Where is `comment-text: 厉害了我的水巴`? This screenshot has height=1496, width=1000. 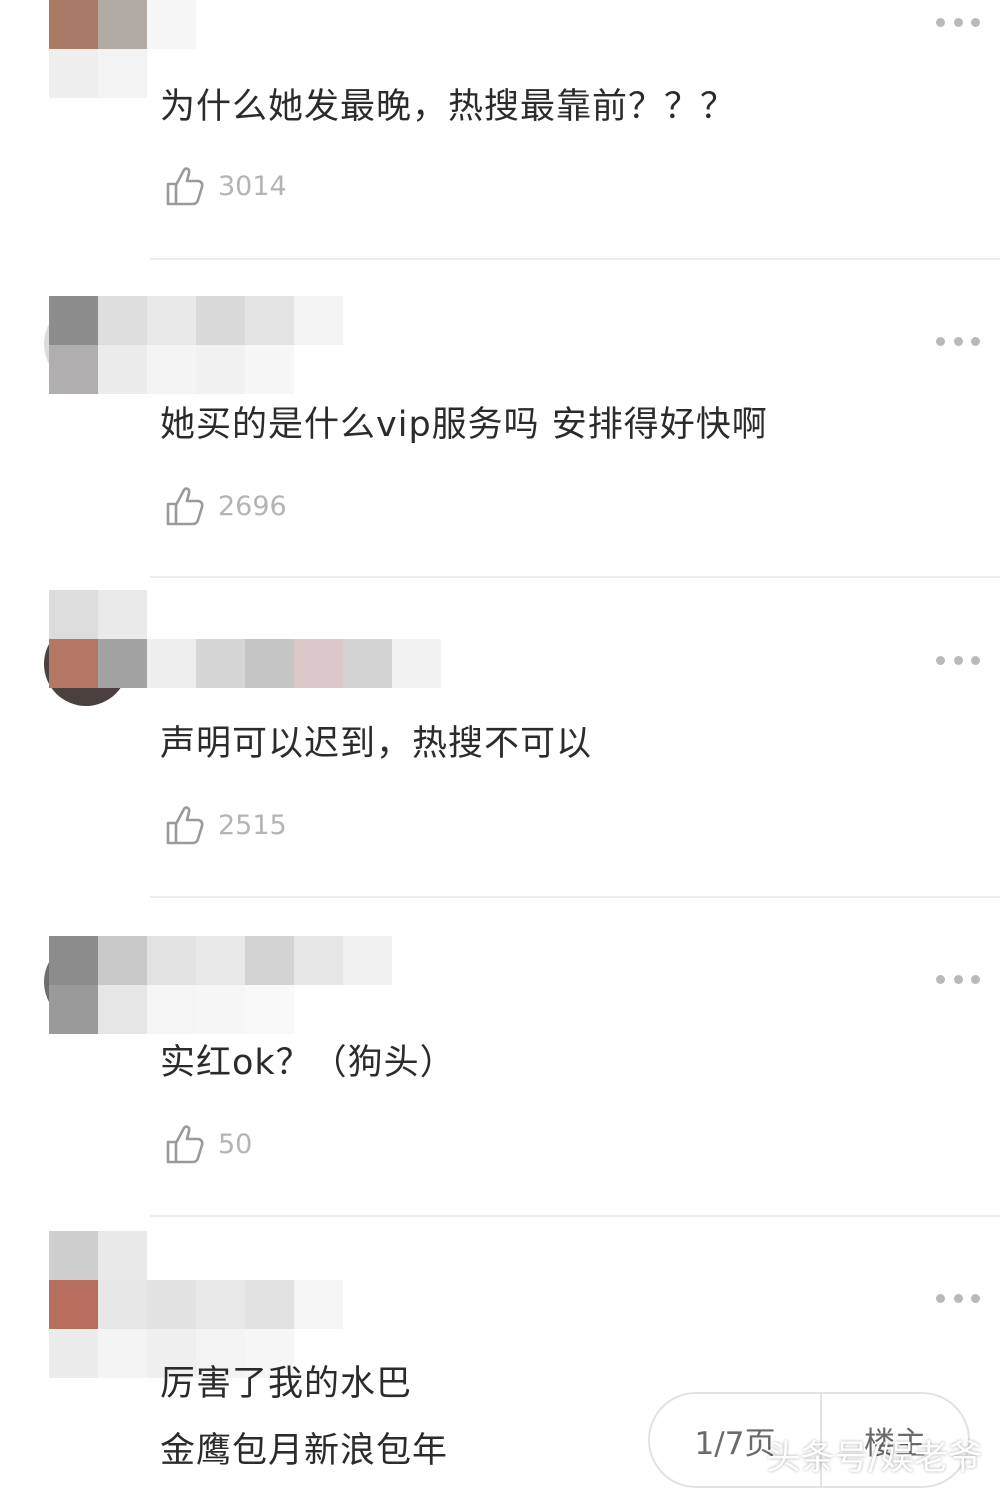
comment-text: 厉害了我的水巴 is located at coordinates (286, 1384).